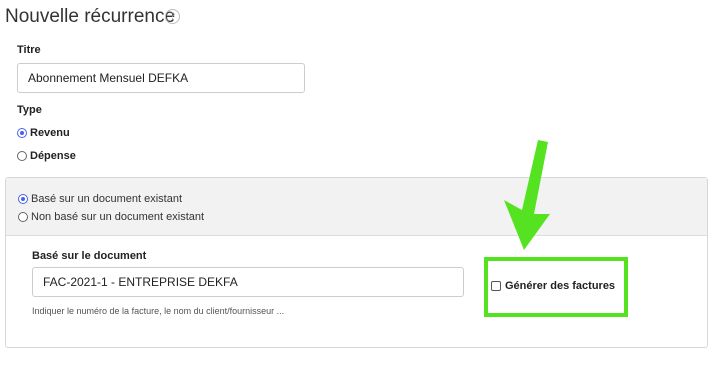  Describe the element at coordinates (29, 50) in the screenshot. I see `titre-label: Titre` at that location.